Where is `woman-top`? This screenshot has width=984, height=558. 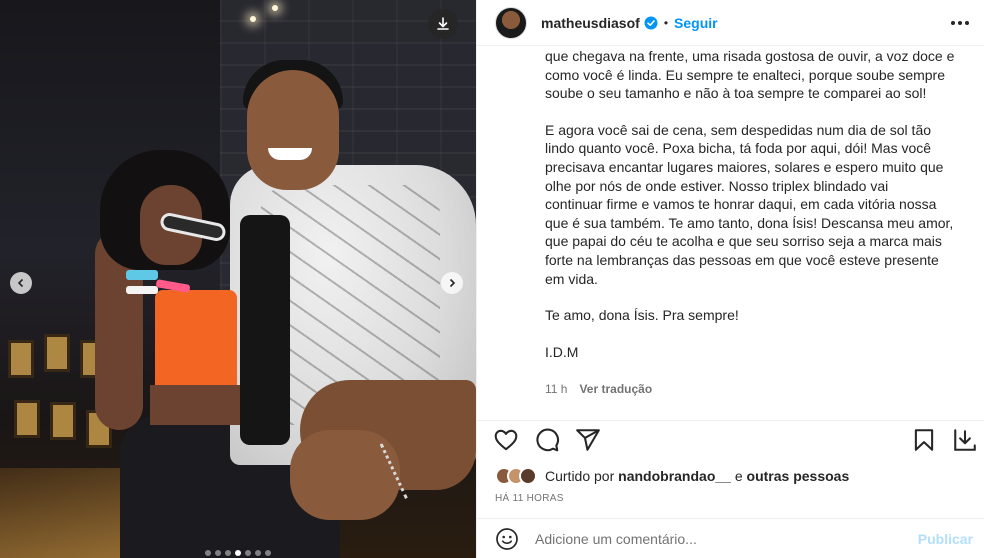
woman-top is located at coordinates (196, 340).